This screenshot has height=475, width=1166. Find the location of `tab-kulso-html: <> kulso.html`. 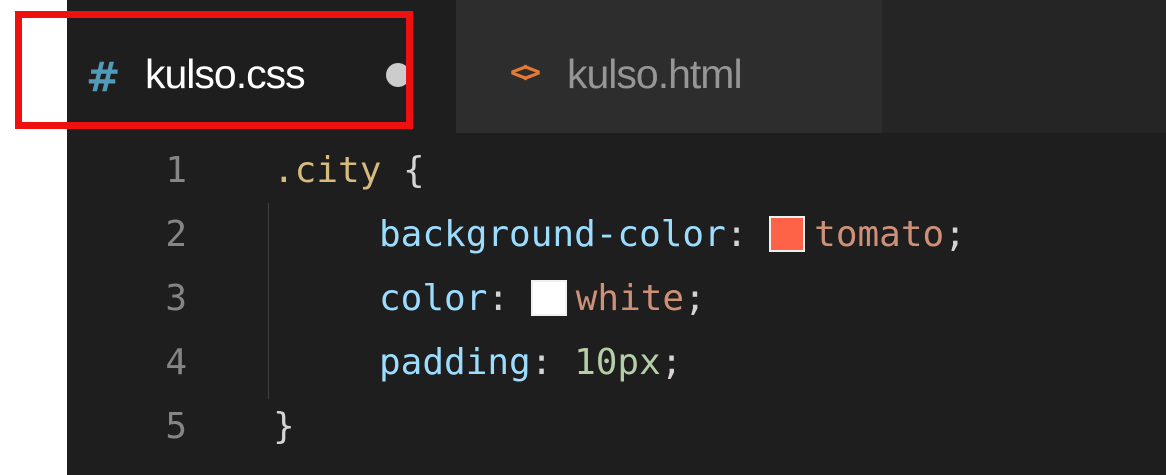

tab-kulso-html: <> kulso.html is located at coordinates (669, 66).